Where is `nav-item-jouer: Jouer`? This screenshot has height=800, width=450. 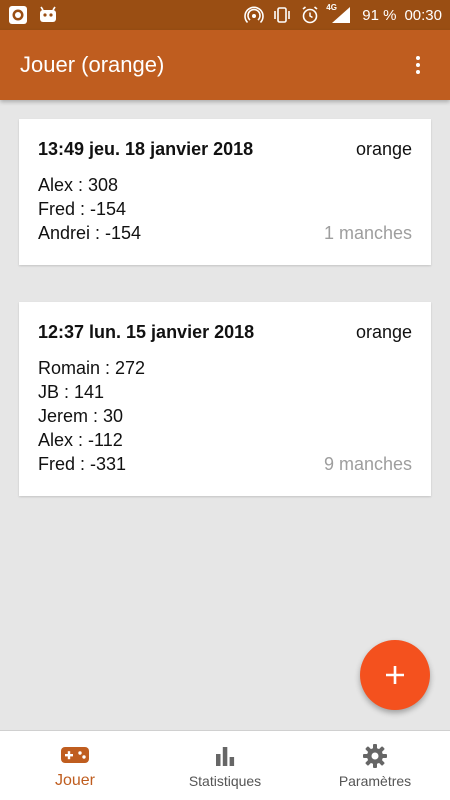 nav-item-jouer: Jouer is located at coordinates (75, 765).